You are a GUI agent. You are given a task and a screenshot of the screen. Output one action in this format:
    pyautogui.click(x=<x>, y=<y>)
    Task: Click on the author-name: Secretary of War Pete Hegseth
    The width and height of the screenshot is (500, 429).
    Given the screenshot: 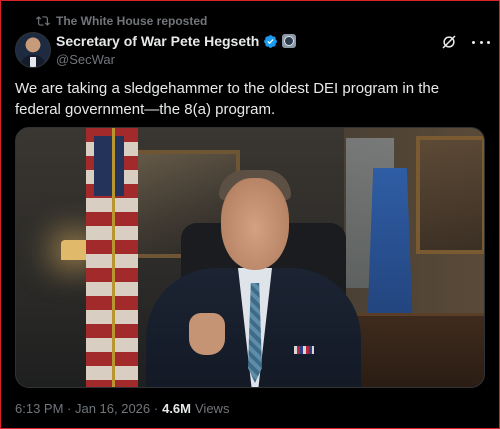 What is the action you would take?
    pyautogui.click(x=157, y=41)
    